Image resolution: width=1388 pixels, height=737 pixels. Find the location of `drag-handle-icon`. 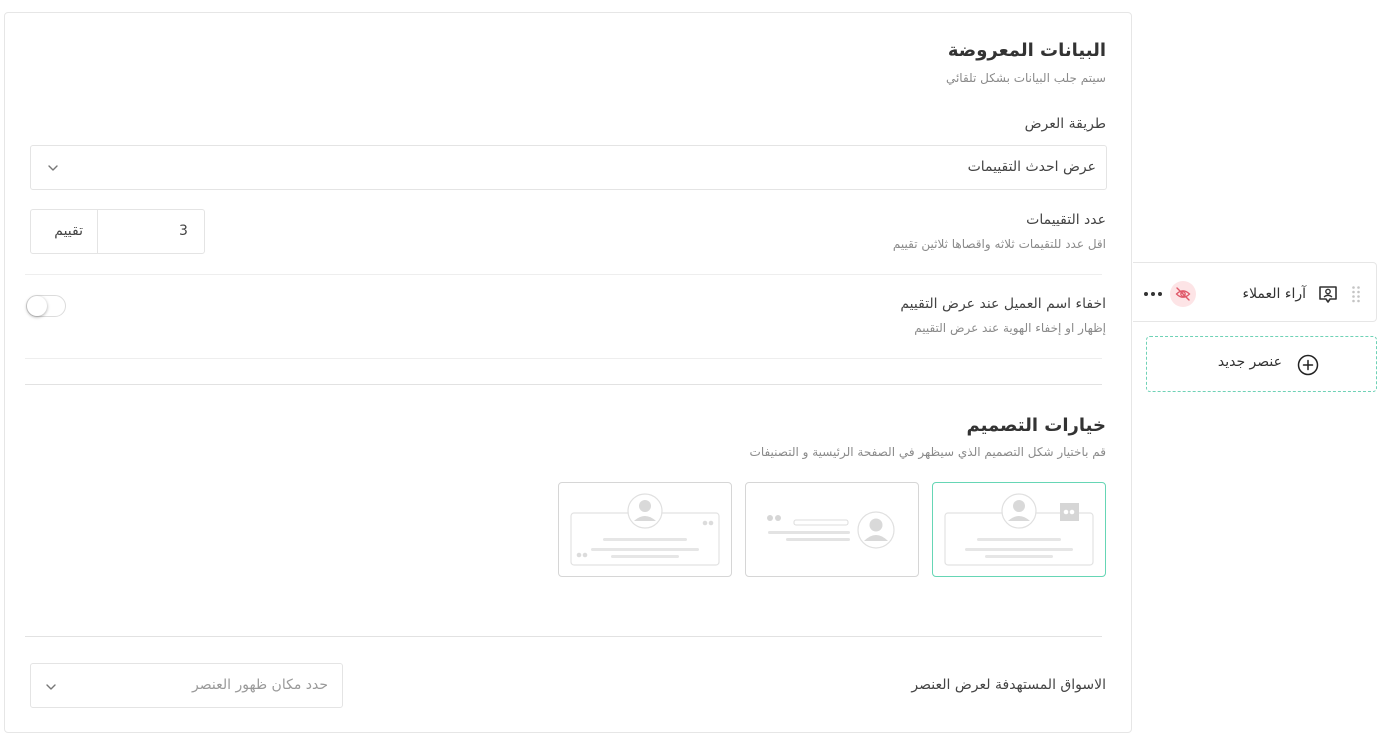

drag-handle-icon is located at coordinates (1356, 294).